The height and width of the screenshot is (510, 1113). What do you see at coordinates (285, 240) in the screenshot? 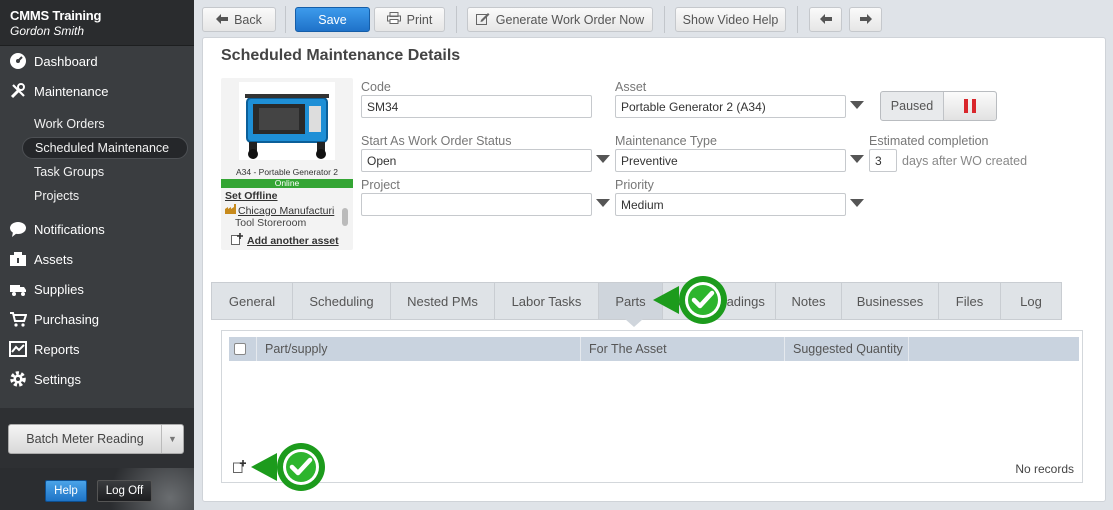
I see `add-another-asset-link: Add another asset` at bounding box center [285, 240].